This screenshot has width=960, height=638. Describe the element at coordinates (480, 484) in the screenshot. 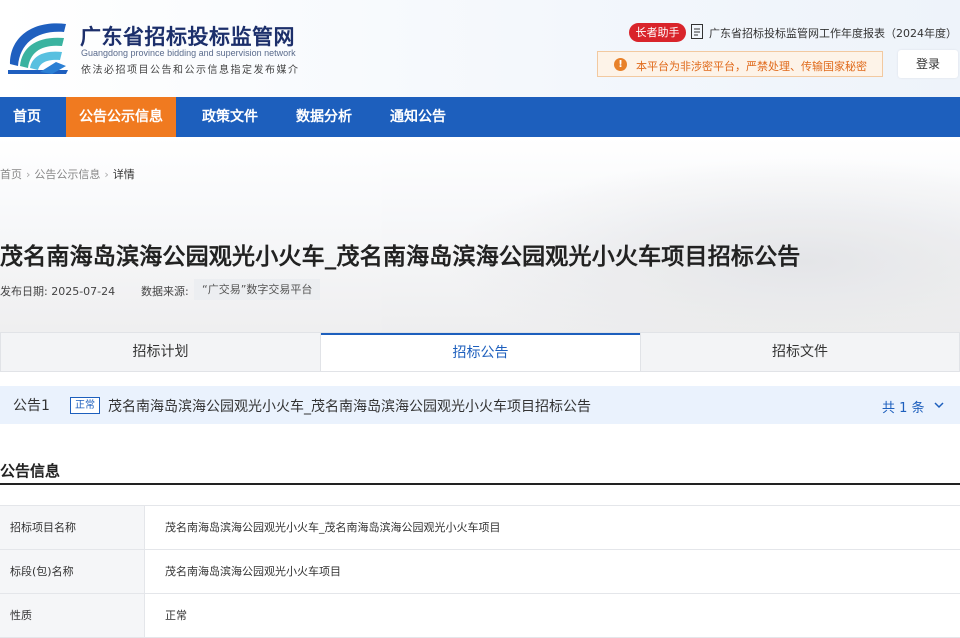

I see `section-divider` at that location.